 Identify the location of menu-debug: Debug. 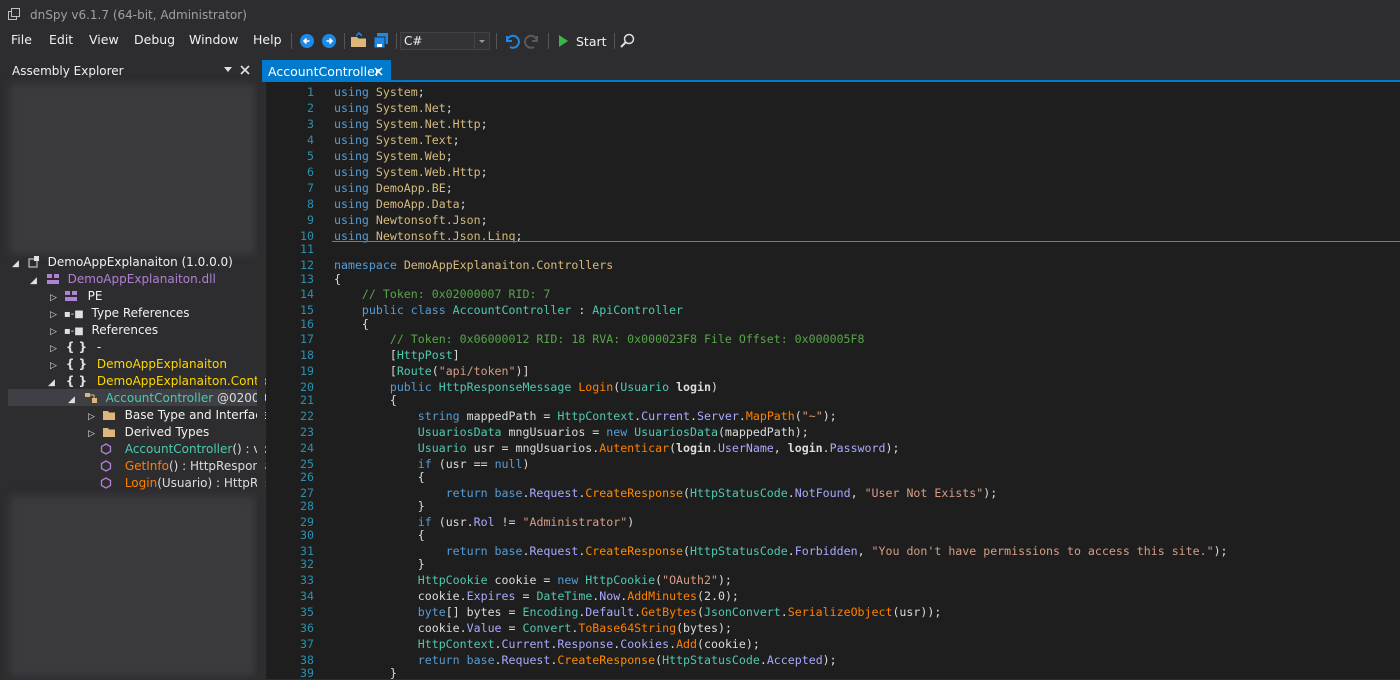
(154, 39).